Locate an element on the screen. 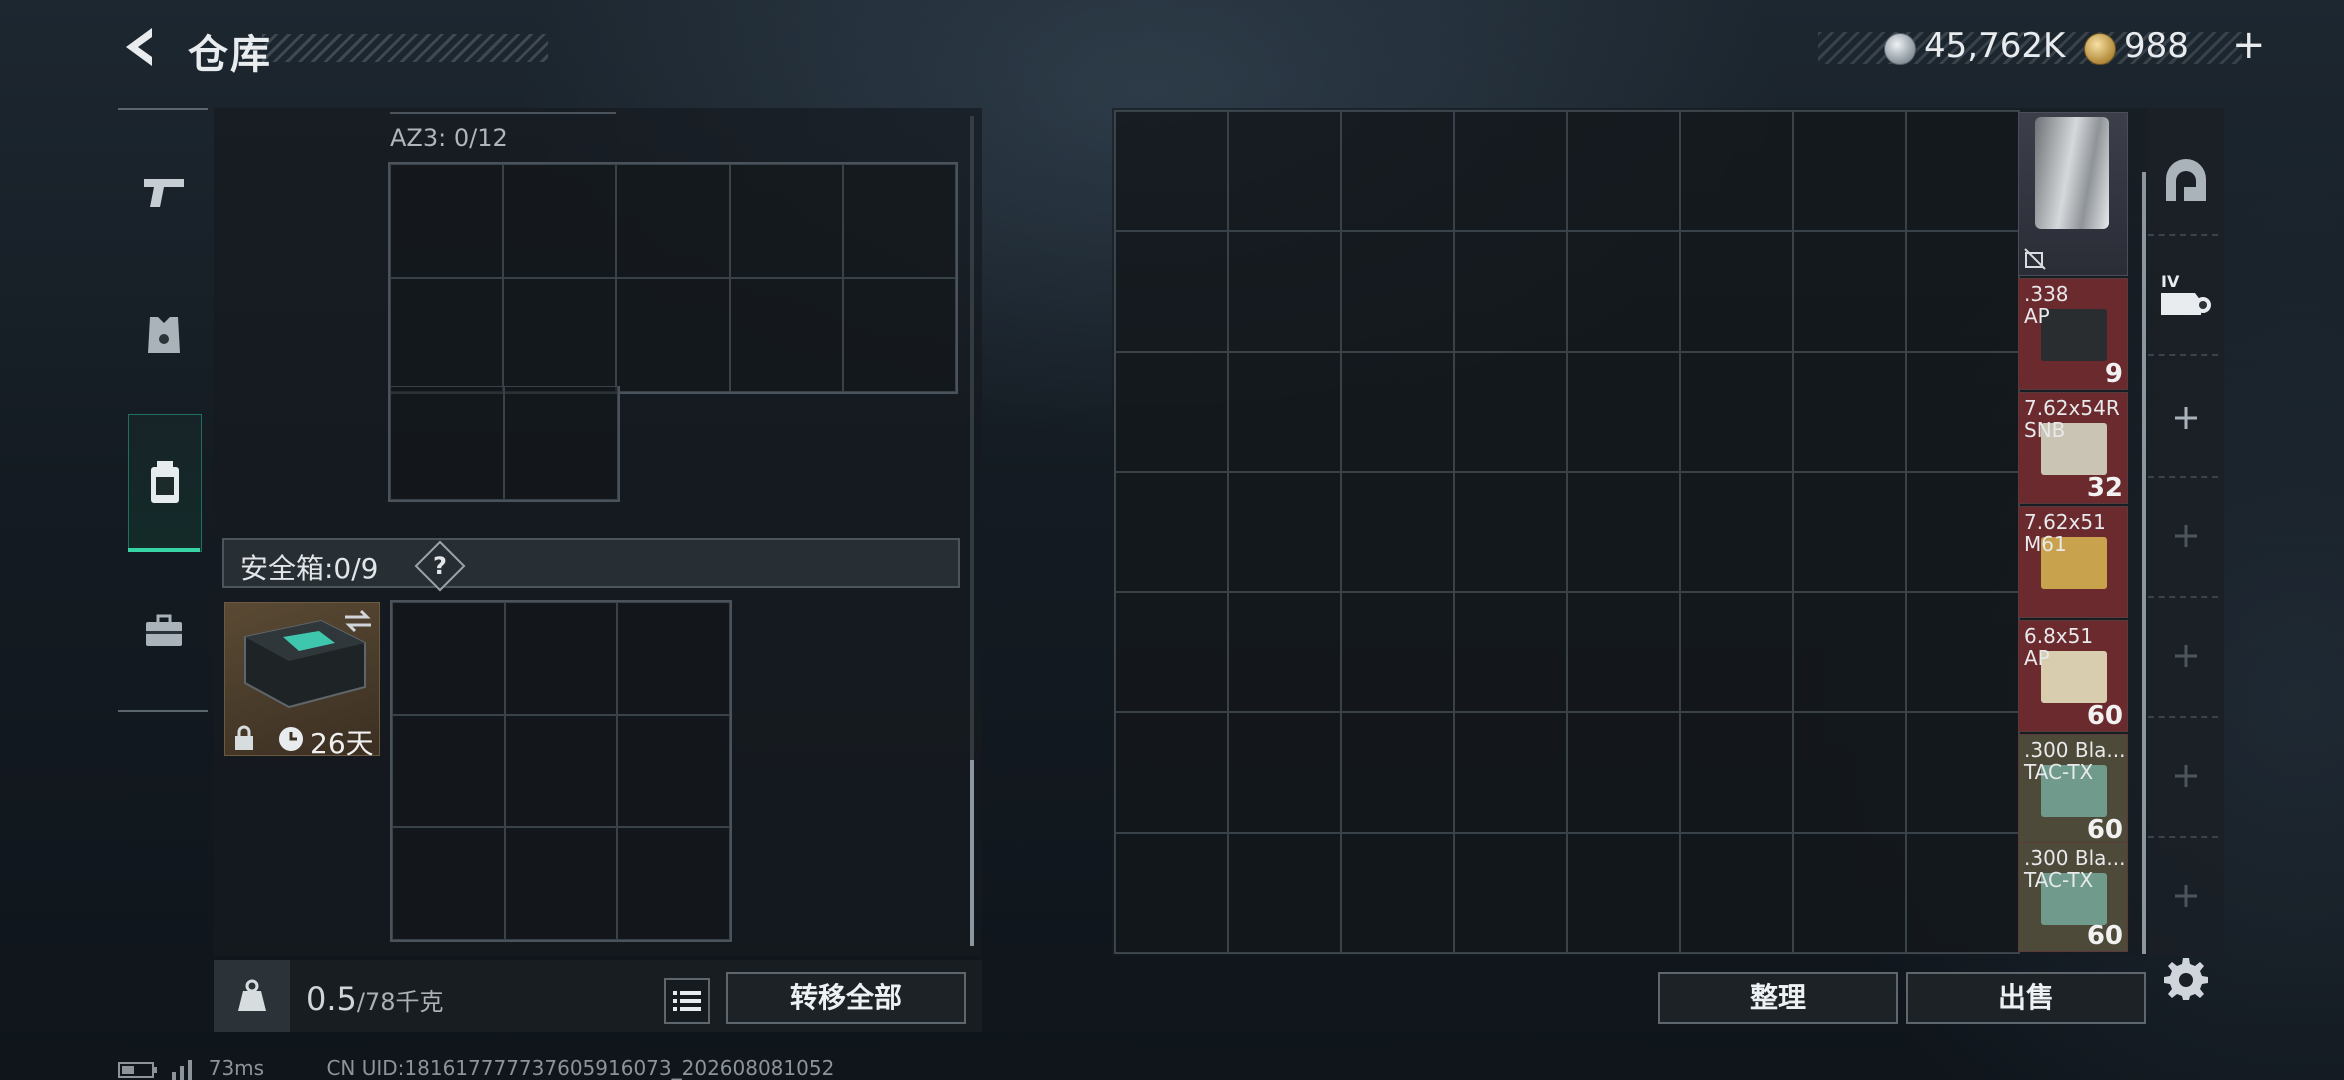 This screenshot has height=1080, width=2344. container-top-edge is located at coordinates (503, 113).